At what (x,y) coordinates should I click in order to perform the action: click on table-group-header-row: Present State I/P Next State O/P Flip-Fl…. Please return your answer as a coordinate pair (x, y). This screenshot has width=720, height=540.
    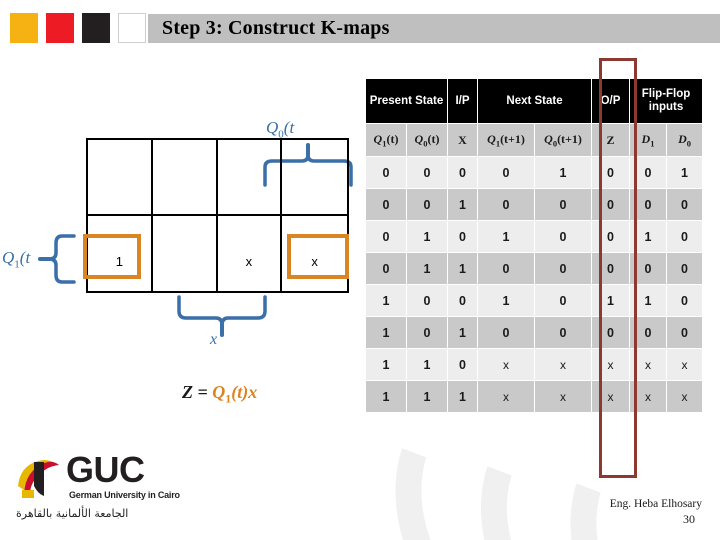
    Looking at the image, I should click on (534, 101).